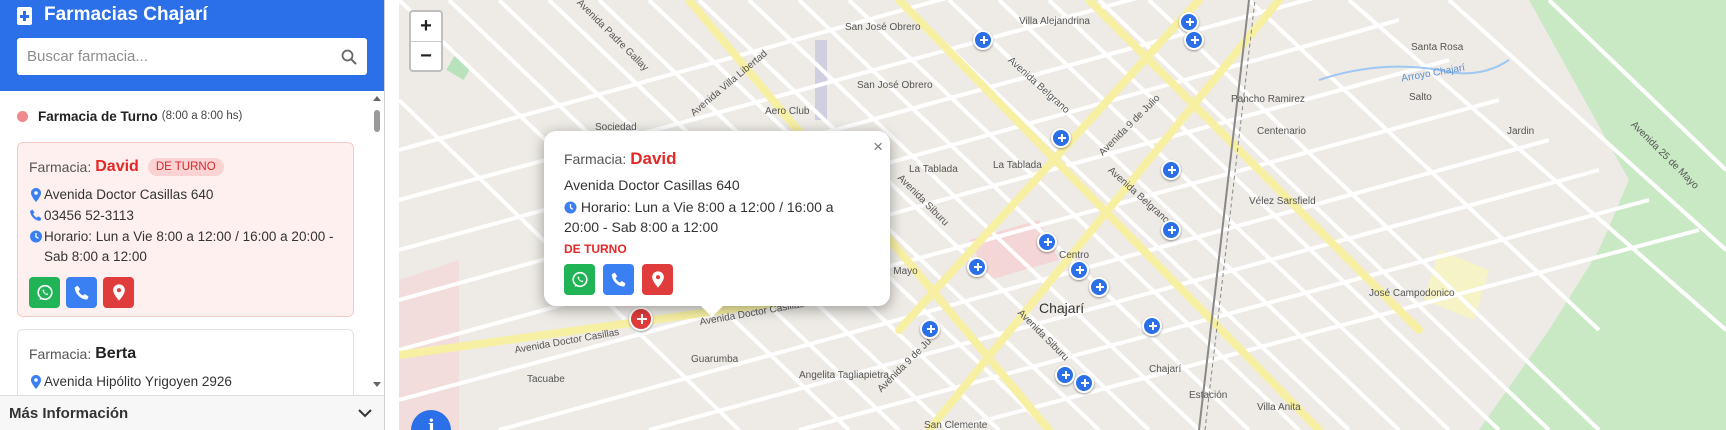 This screenshot has height=430, width=1726. I want to click on map-label: Estación, so click(1208, 395).